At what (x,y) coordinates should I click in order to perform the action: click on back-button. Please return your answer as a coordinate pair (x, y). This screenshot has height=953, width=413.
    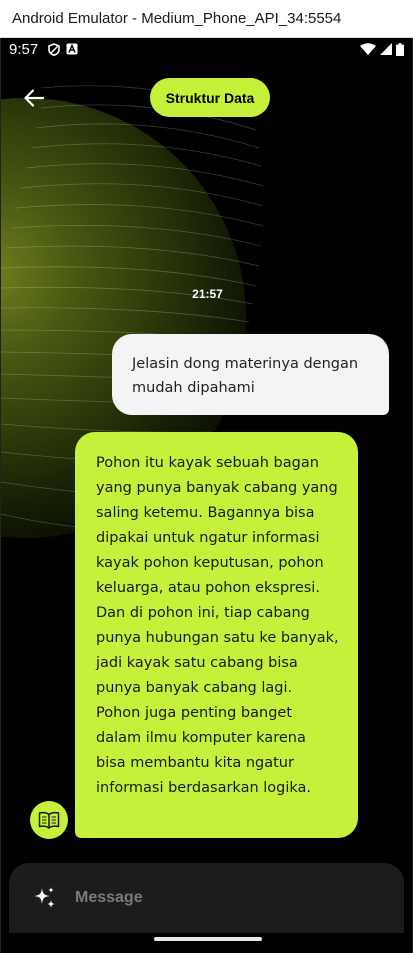
    Looking at the image, I should click on (34, 98).